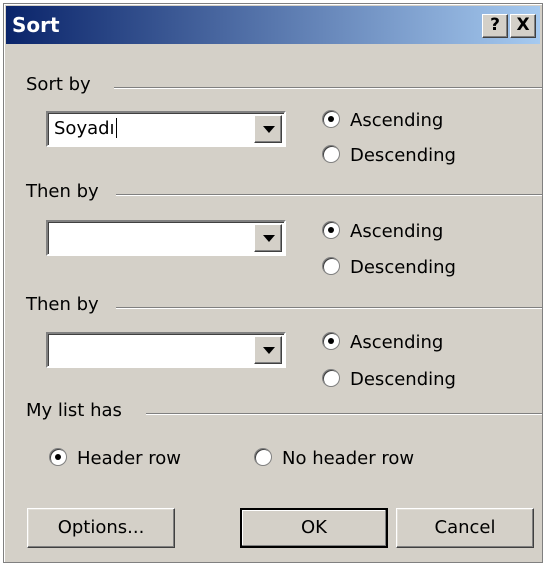 The width and height of the screenshot is (546, 566). What do you see at coordinates (65, 304) in the screenshot?
I see `then-by-2-label: Then by` at bounding box center [65, 304].